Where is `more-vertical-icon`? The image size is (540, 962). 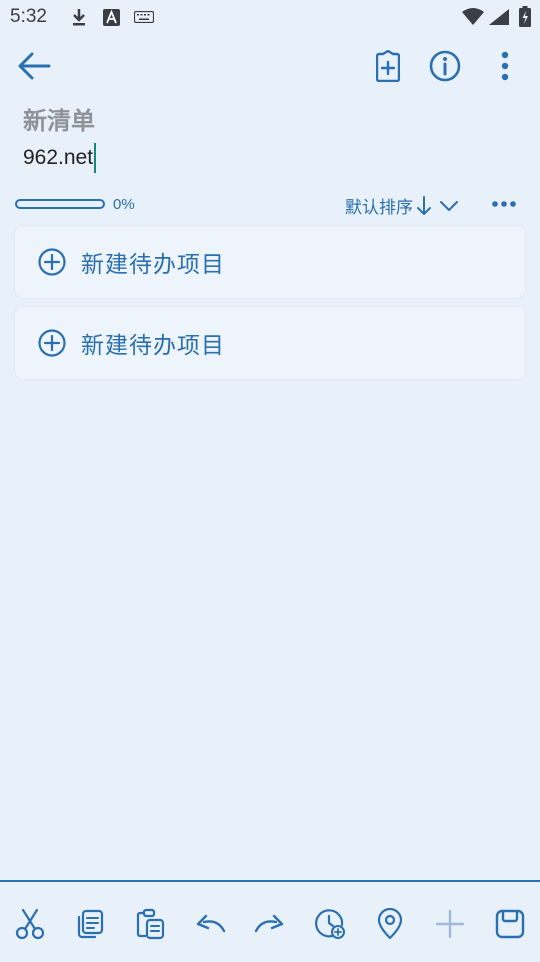 more-vertical-icon is located at coordinates (505, 66).